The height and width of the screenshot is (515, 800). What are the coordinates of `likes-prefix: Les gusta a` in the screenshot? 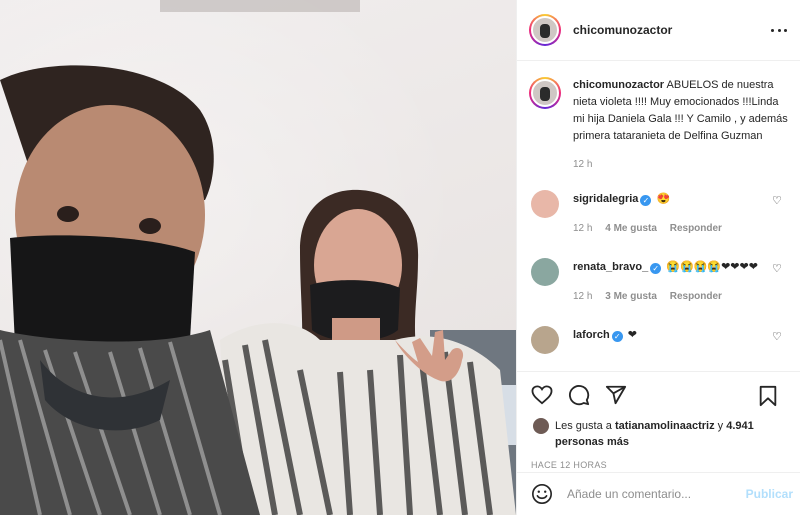 It's located at (585, 426).